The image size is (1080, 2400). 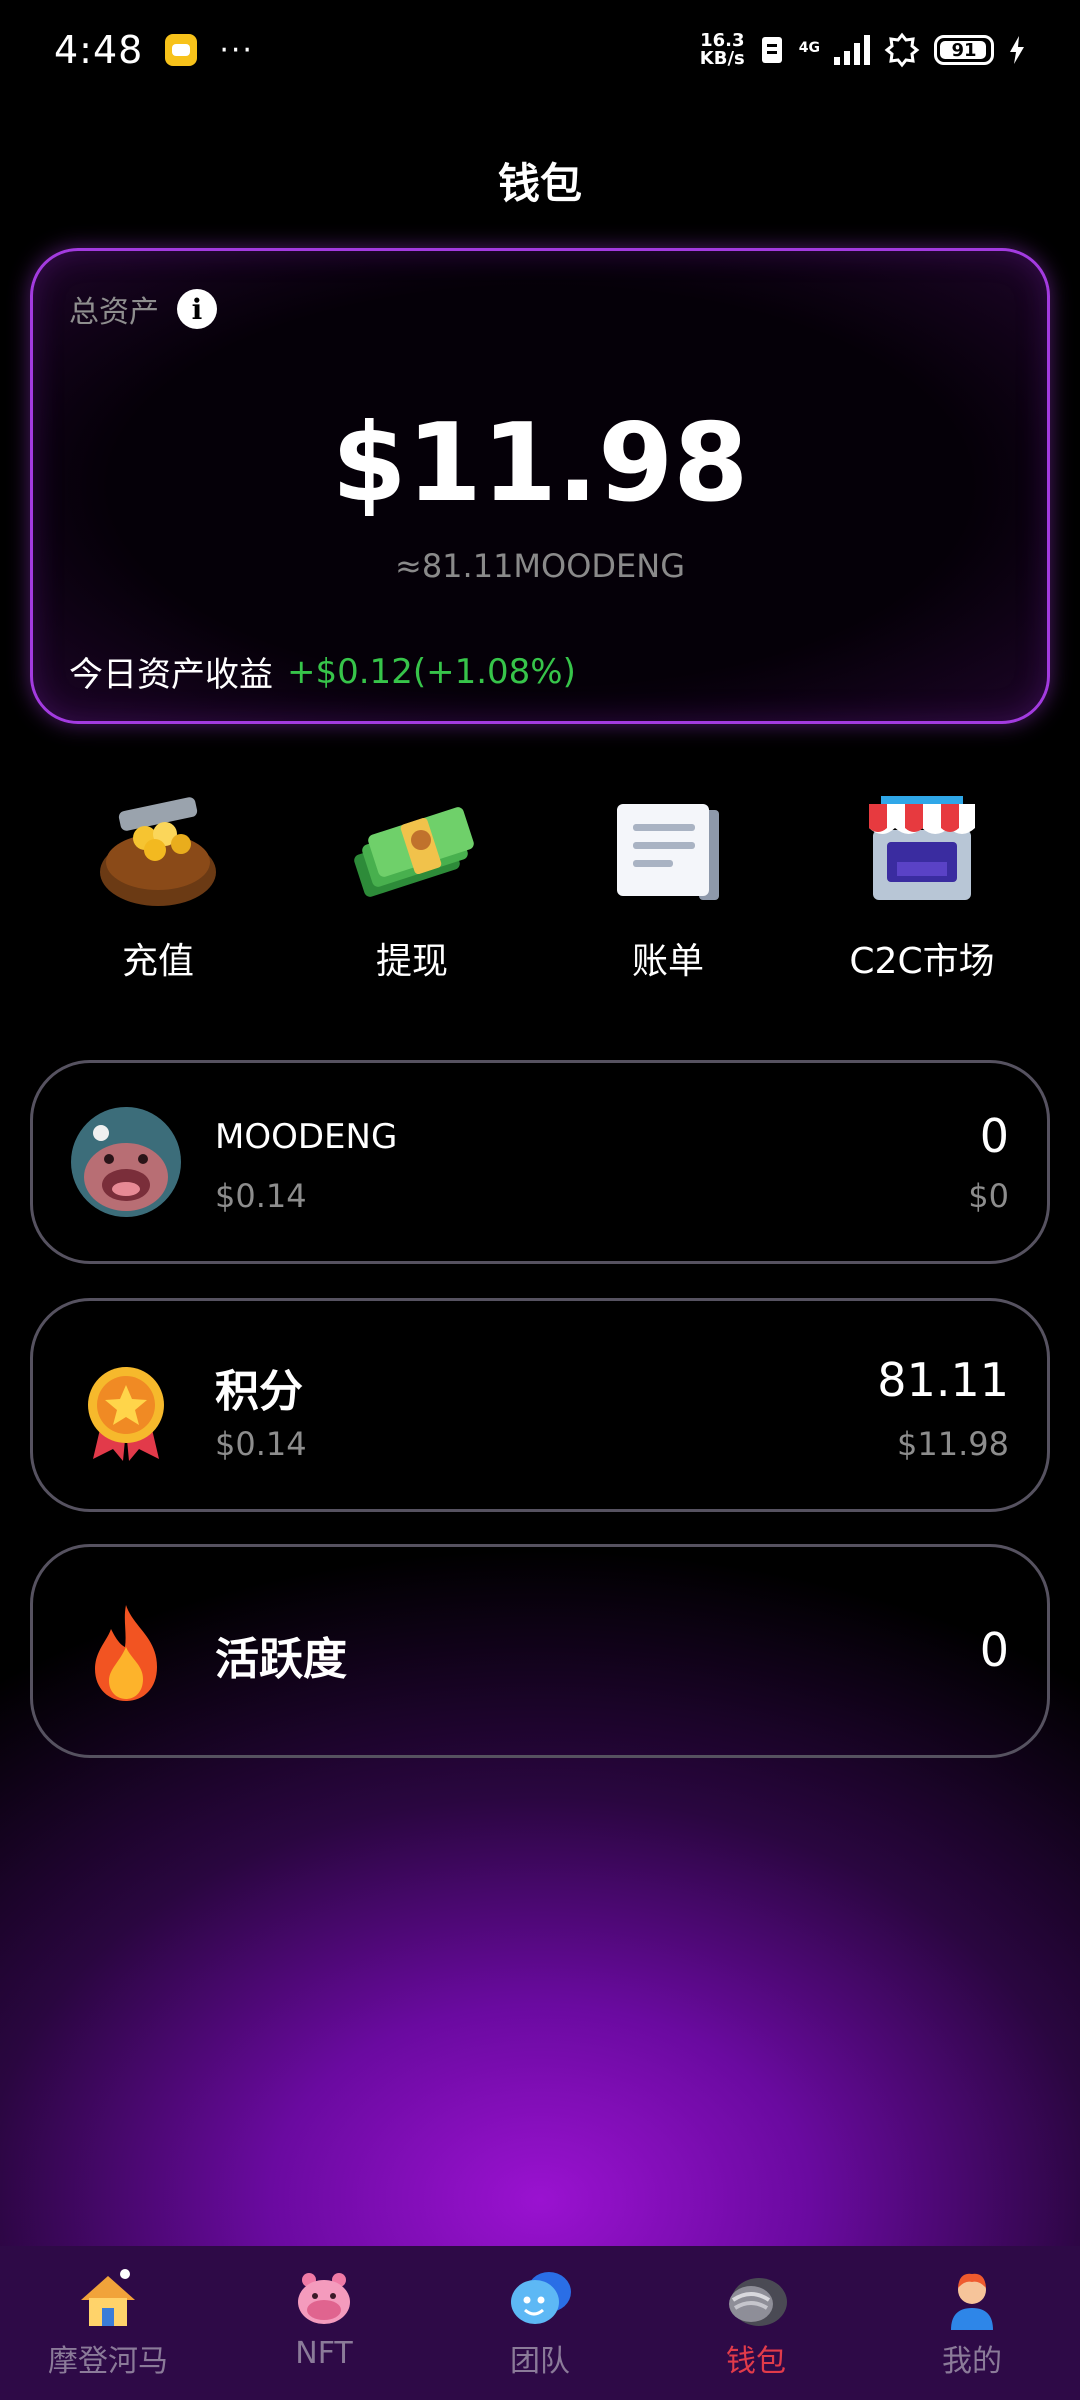 What do you see at coordinates (540, 50) in the screenshot?
I see `status-bar: 4:48 ··· 16.3 KB/s 4G 91` at bounding box center [540, 50].